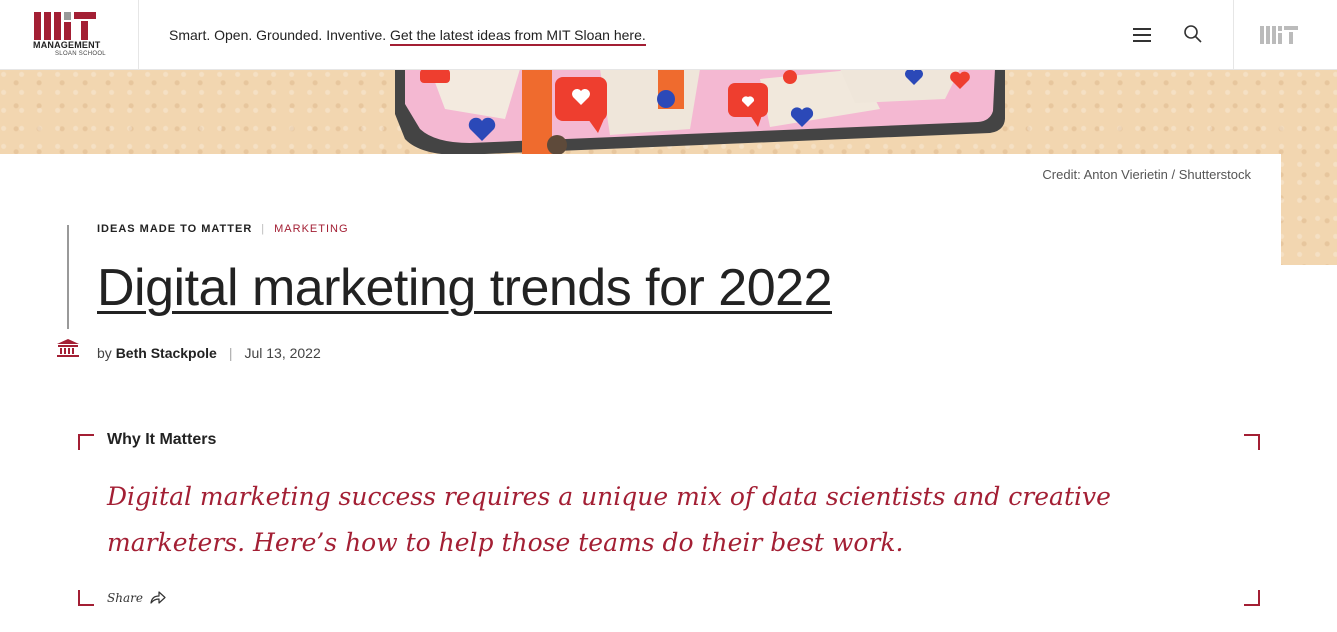  I want to click on mit-link, so click(1285, 34).